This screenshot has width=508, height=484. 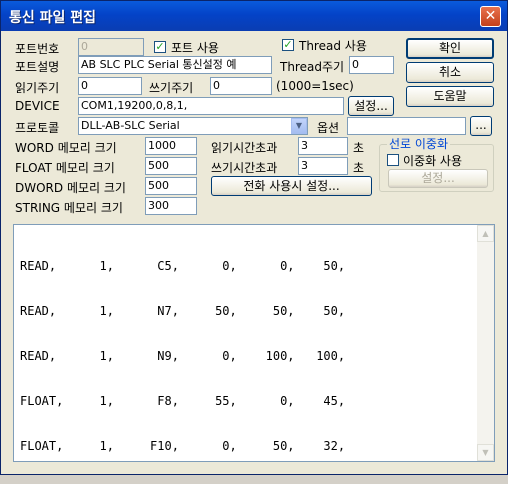 I want to click on scroll-down-icon: ▼, so click(x=485, y=452).